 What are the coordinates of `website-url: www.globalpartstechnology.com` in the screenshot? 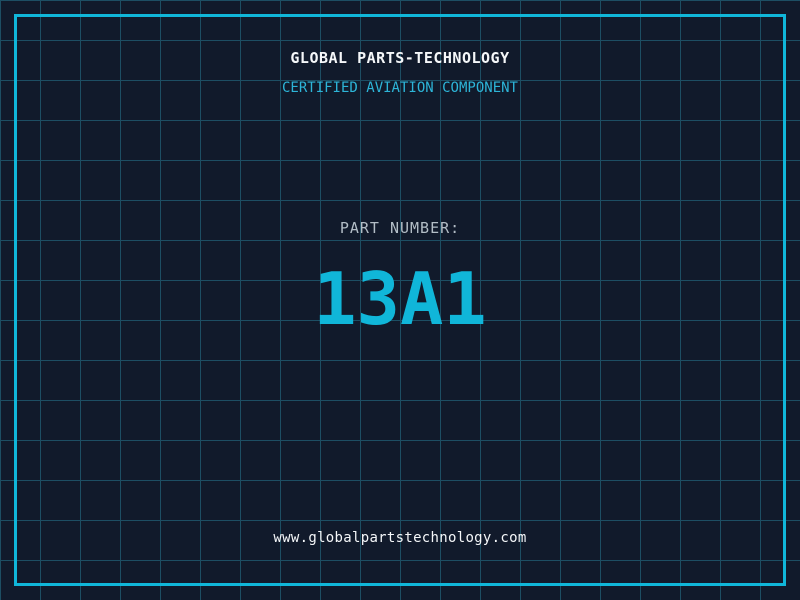 It's located at (400, 538).